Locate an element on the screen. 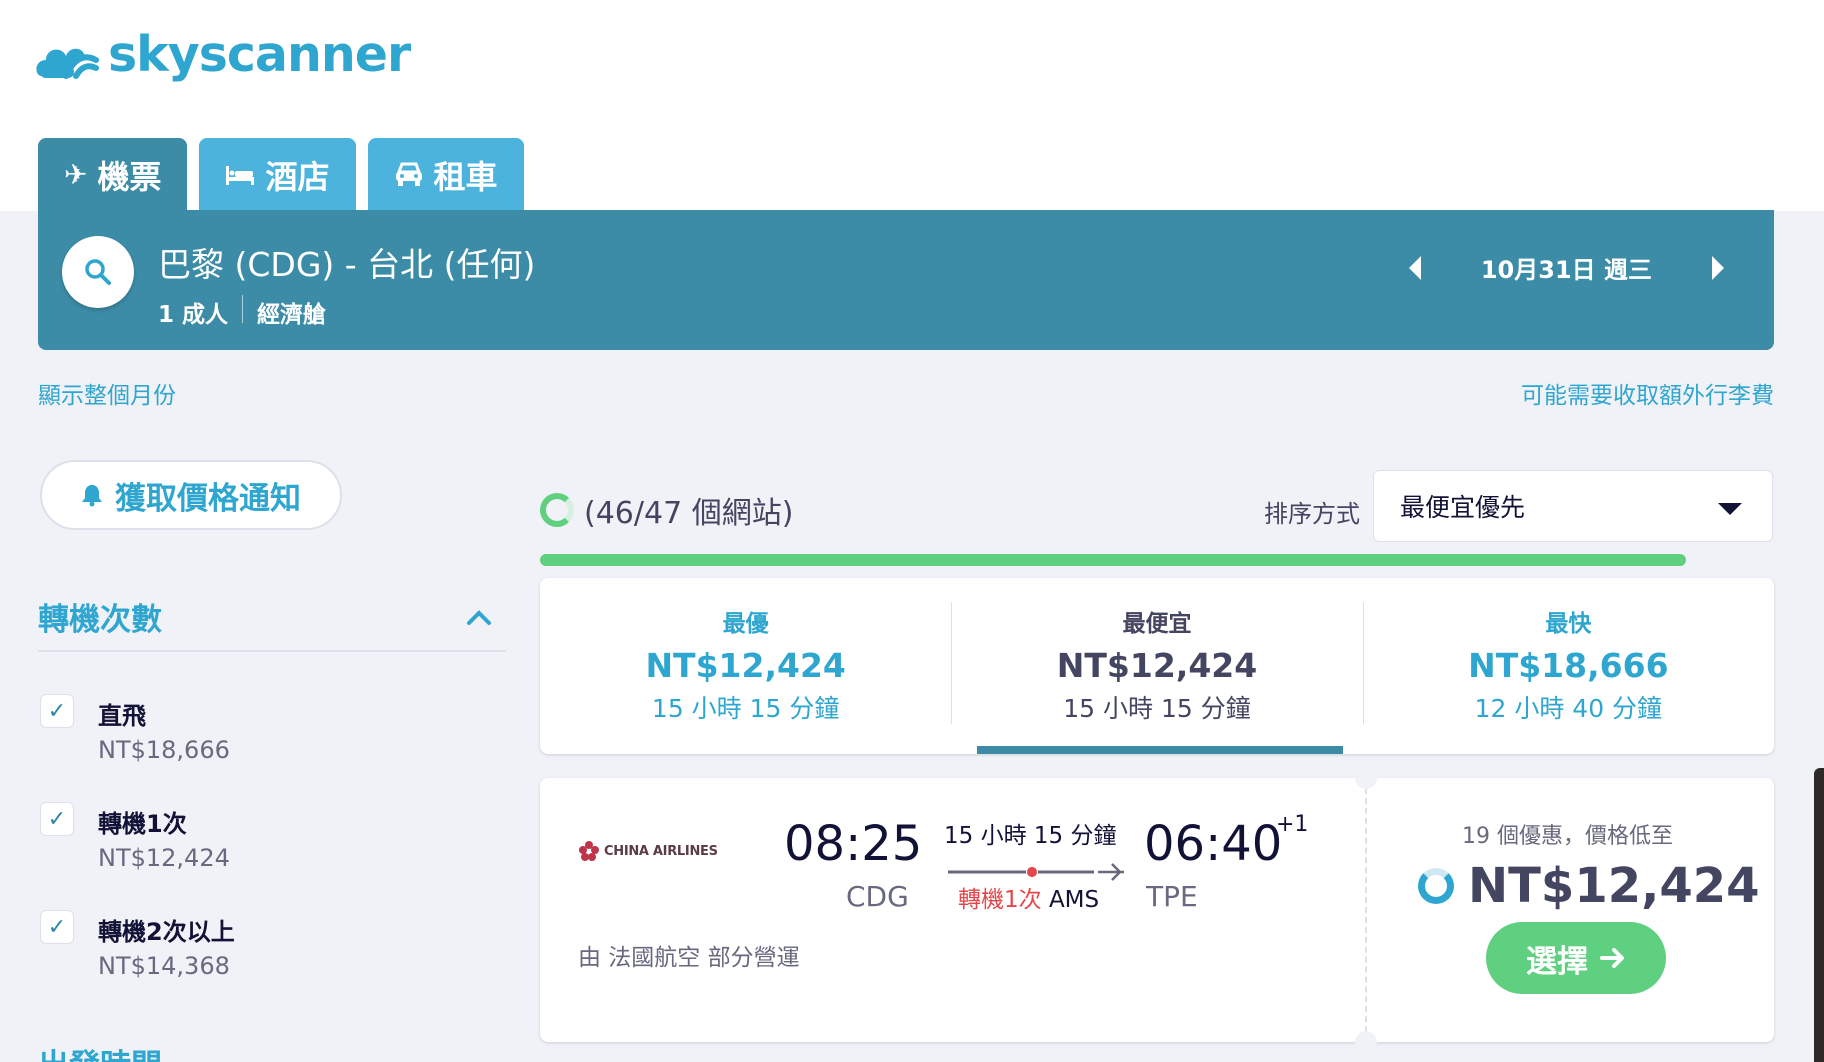  day-offset: +1 is located at coordinates (1292, 824).